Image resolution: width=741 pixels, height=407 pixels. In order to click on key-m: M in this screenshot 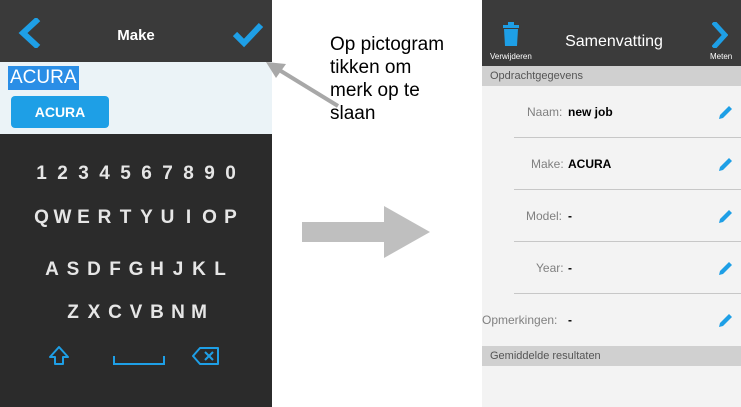, I will do `click(199, 313)`.